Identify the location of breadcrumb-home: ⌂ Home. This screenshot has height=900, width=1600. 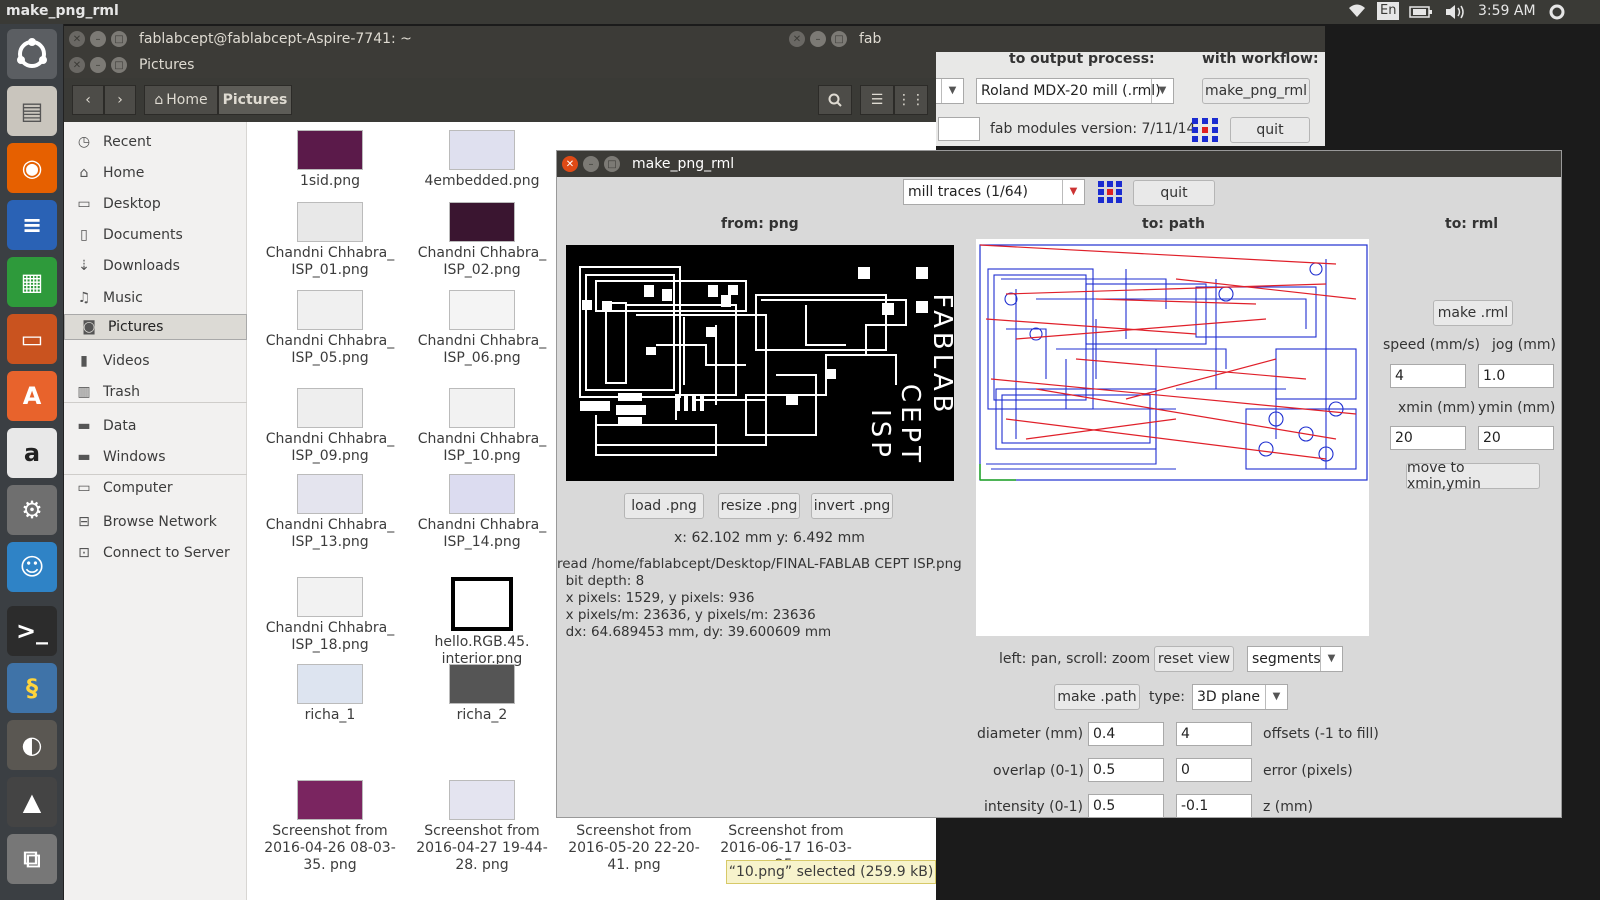
(181, 100).